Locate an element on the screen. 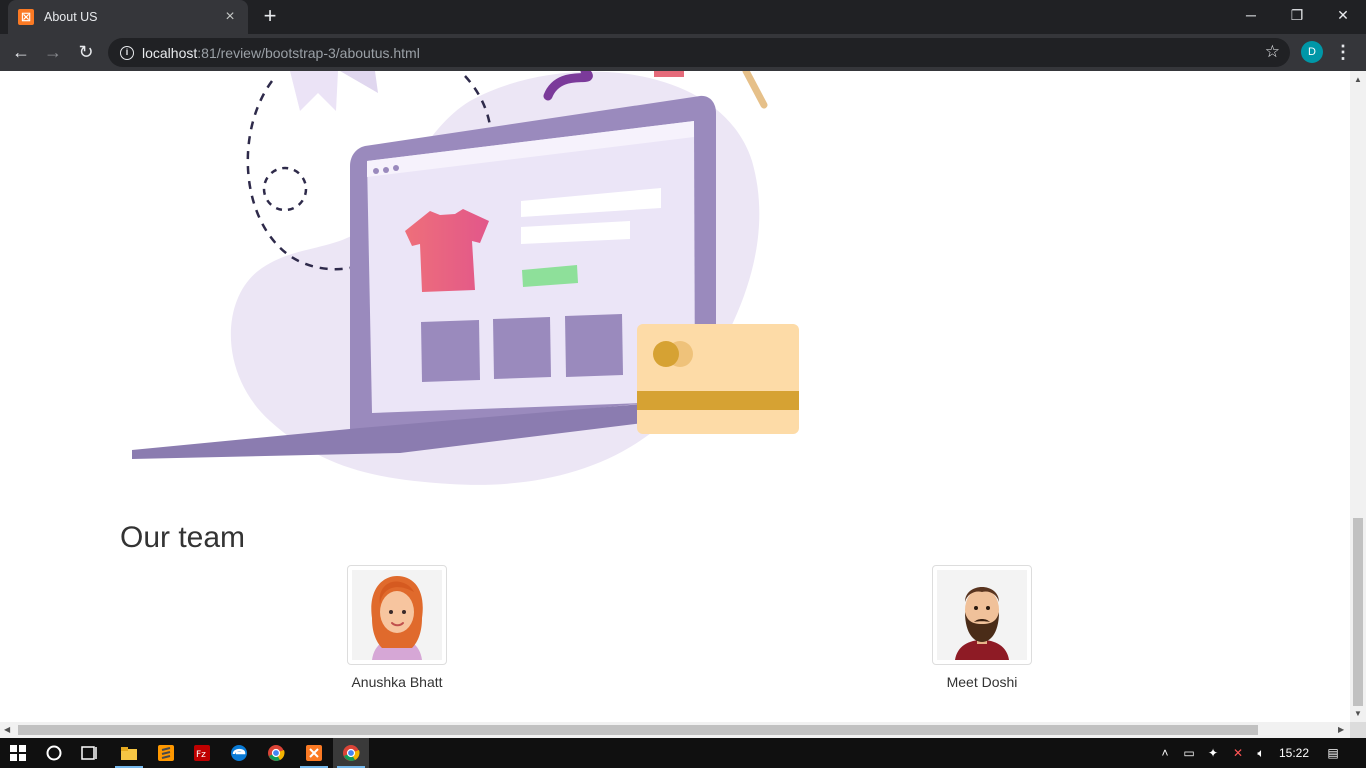 The width and height of the screenshot is (1366, 768). task-view-icon is located at coordinates (90, 753).